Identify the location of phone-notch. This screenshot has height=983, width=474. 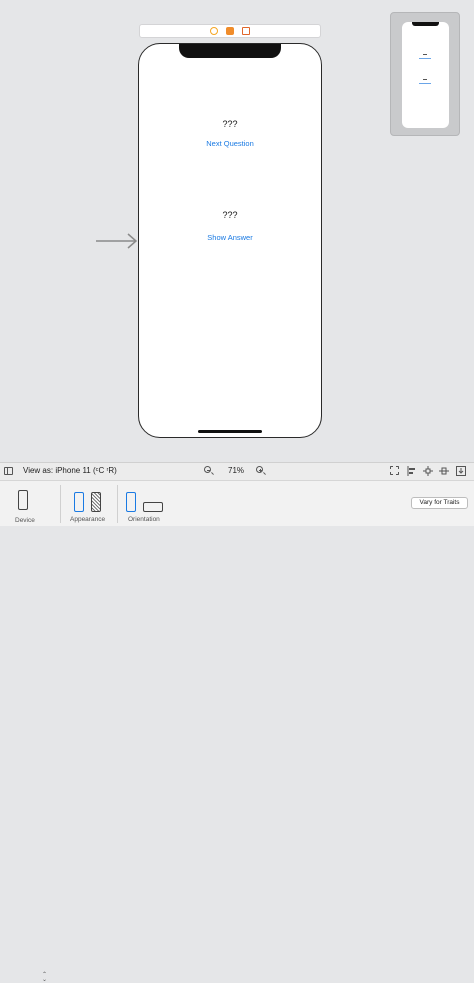
(230, 51).